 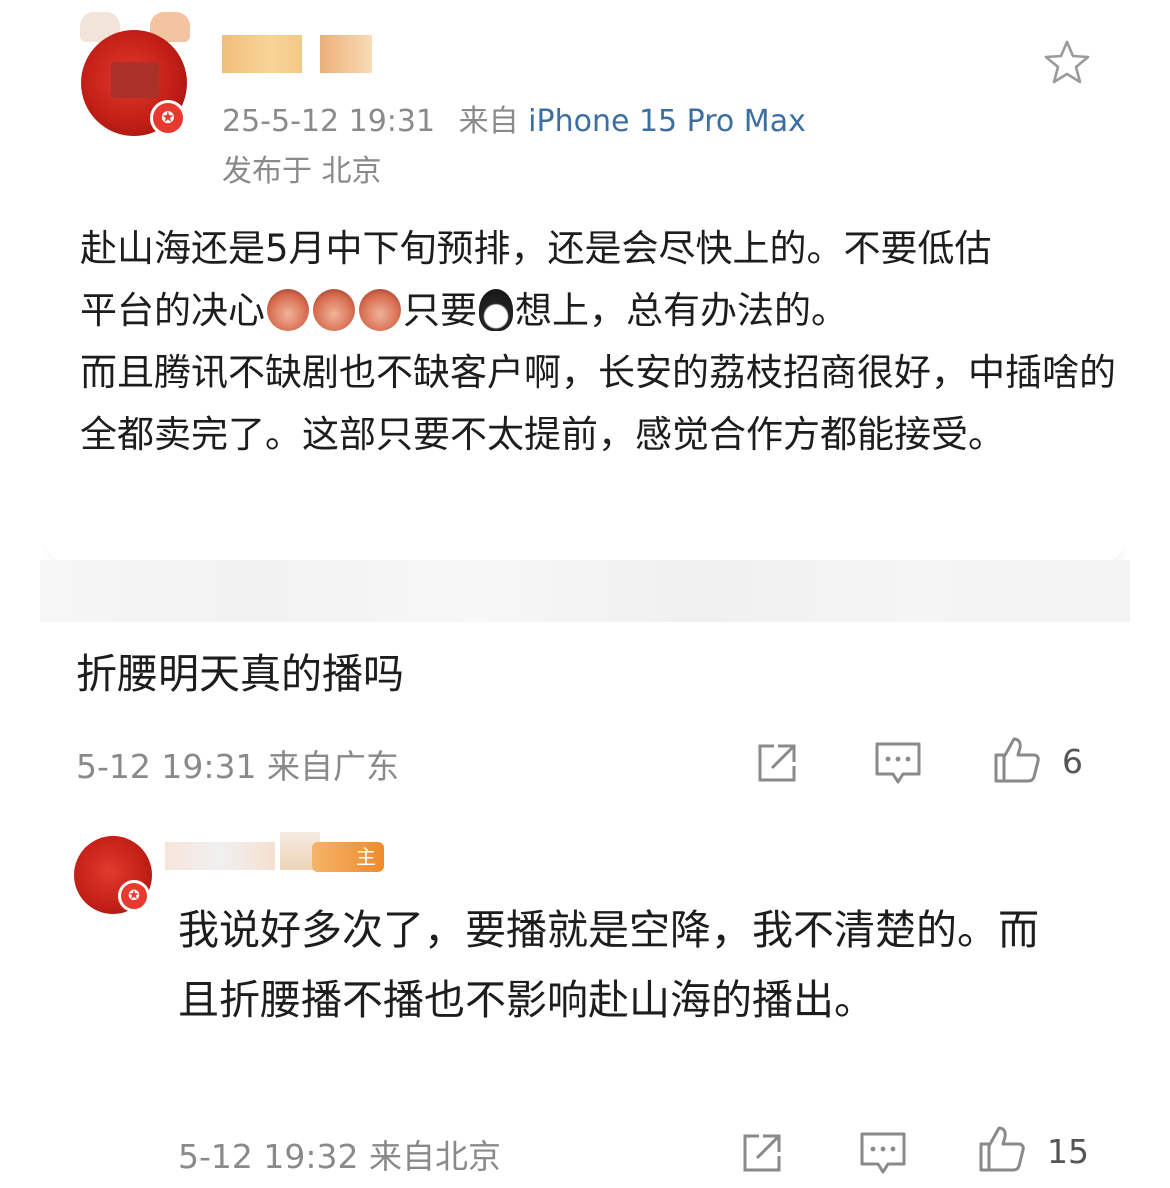 I want to click on post-location: 发布于 北京, so click(x=302, y=171).